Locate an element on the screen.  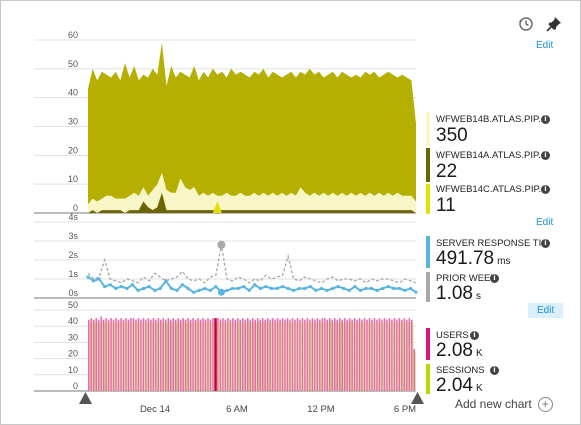
edit-chart2-link: Edit is located at coordinates (544, 222).